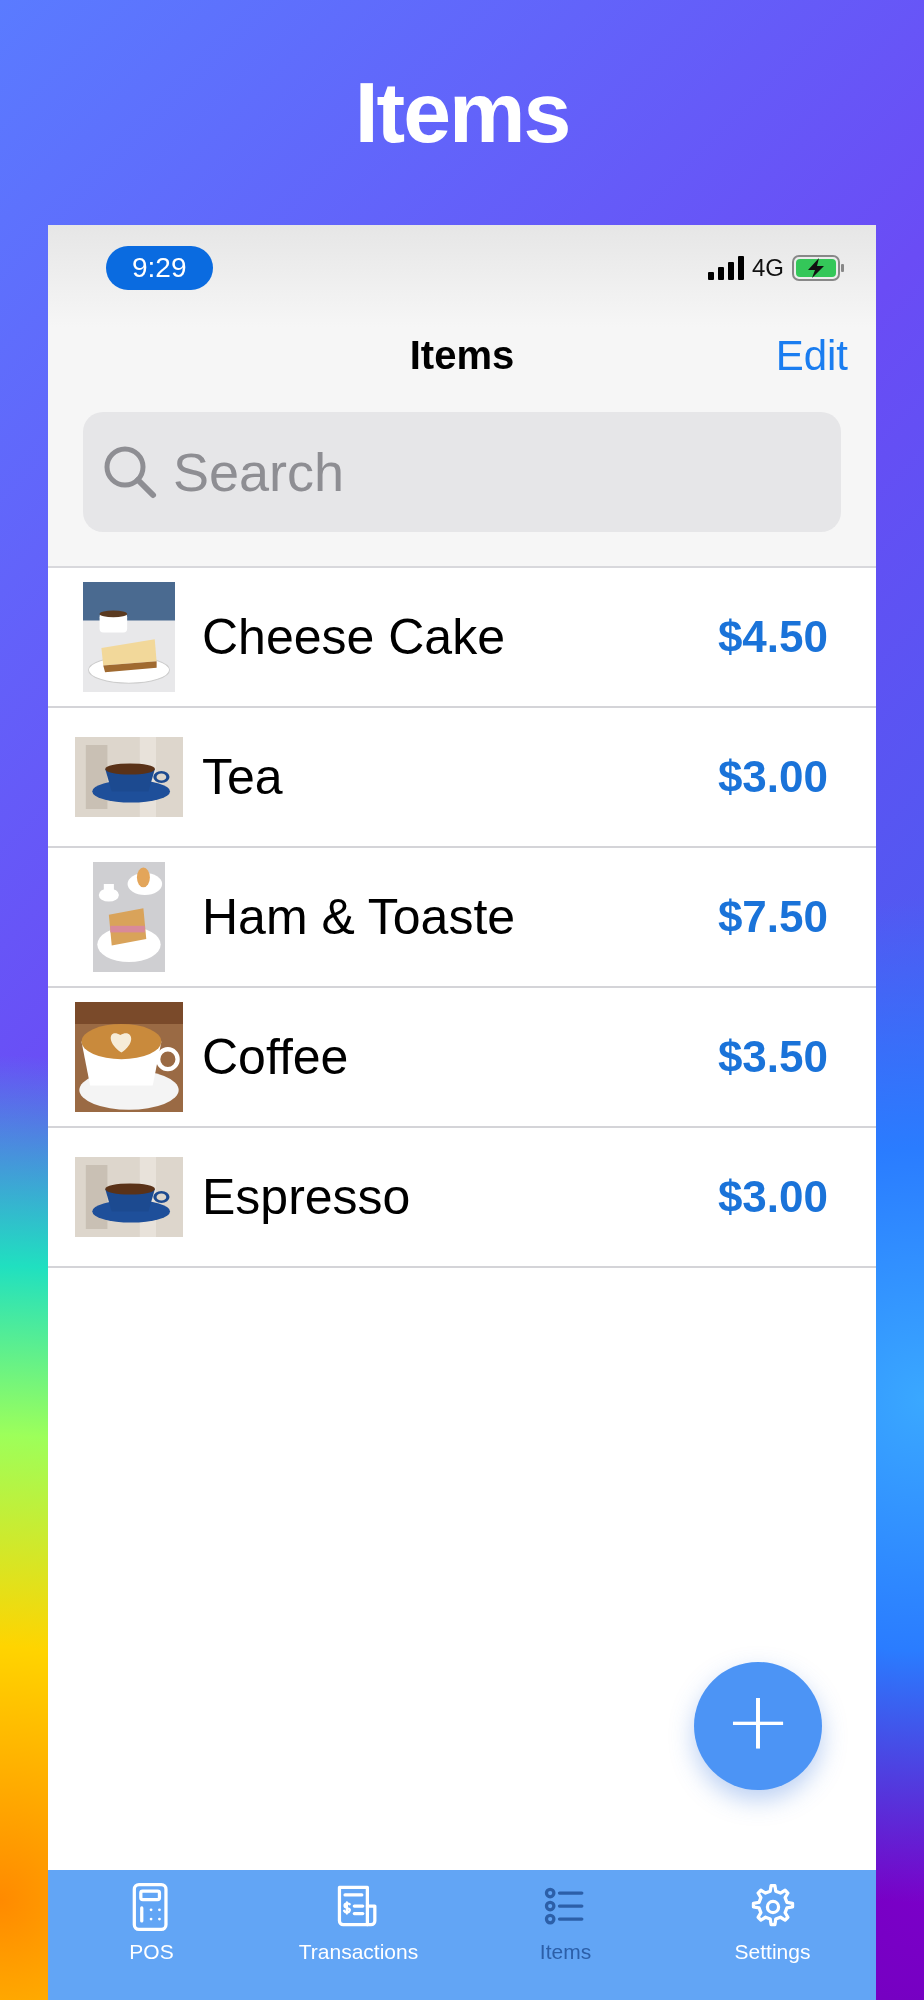 The image size is (924, 2000). What do you see at coordinates (307, 1197) in the screenshot?
I see `item-name: Espresso` at bounding box center [307, 1197].